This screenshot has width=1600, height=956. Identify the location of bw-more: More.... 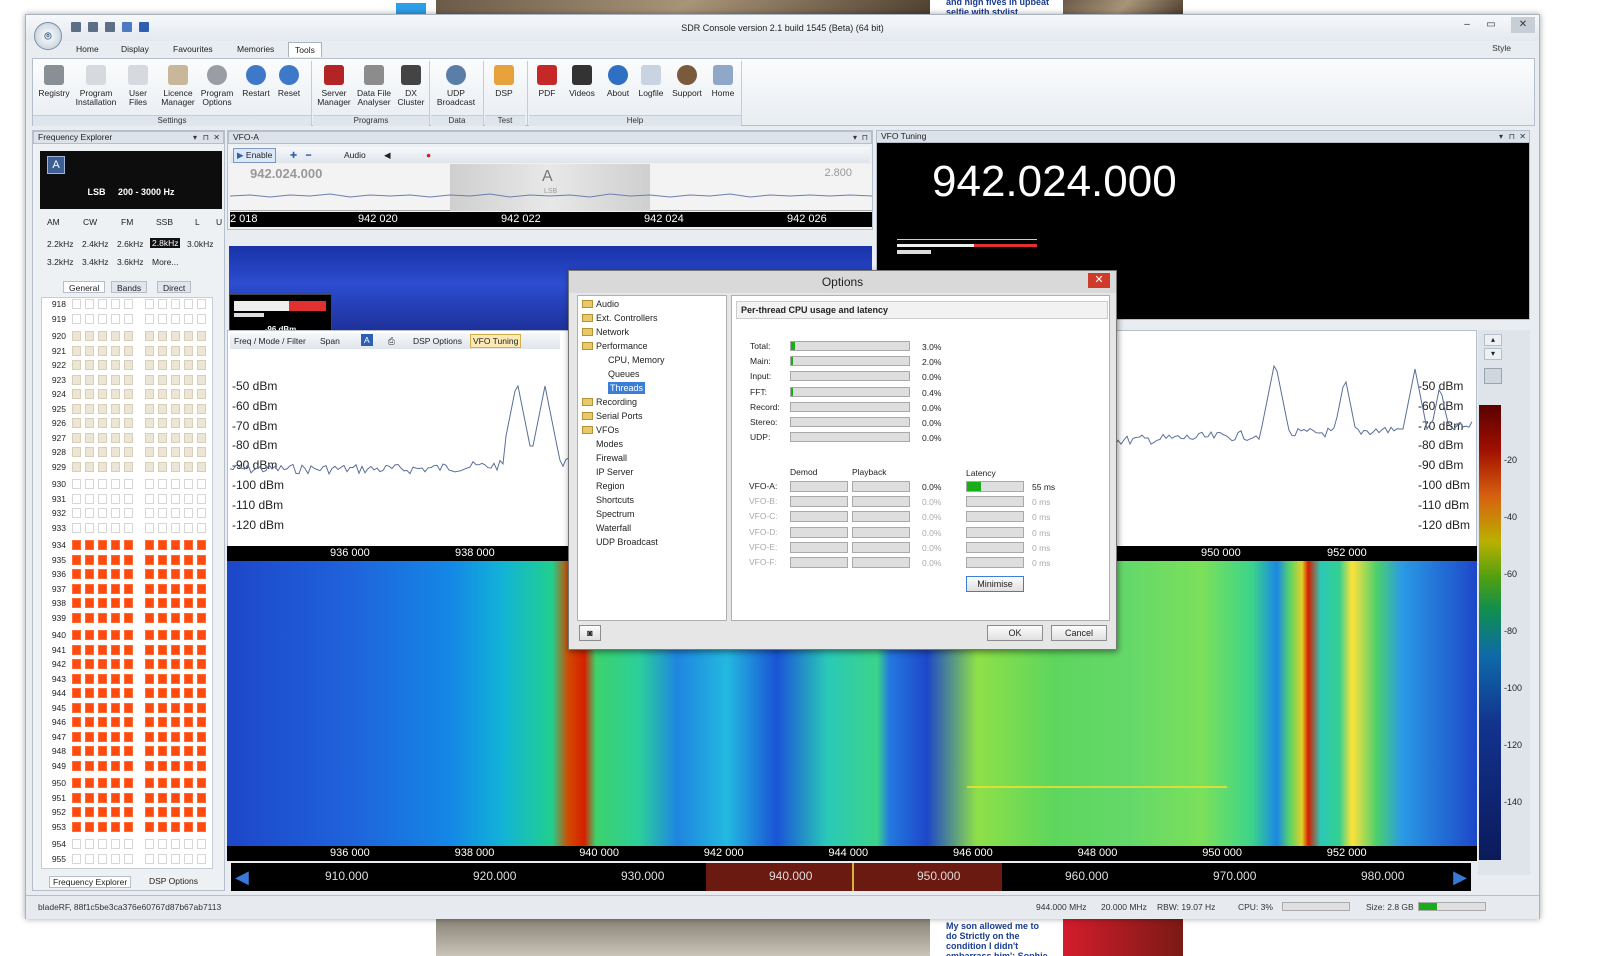
(165, 262).